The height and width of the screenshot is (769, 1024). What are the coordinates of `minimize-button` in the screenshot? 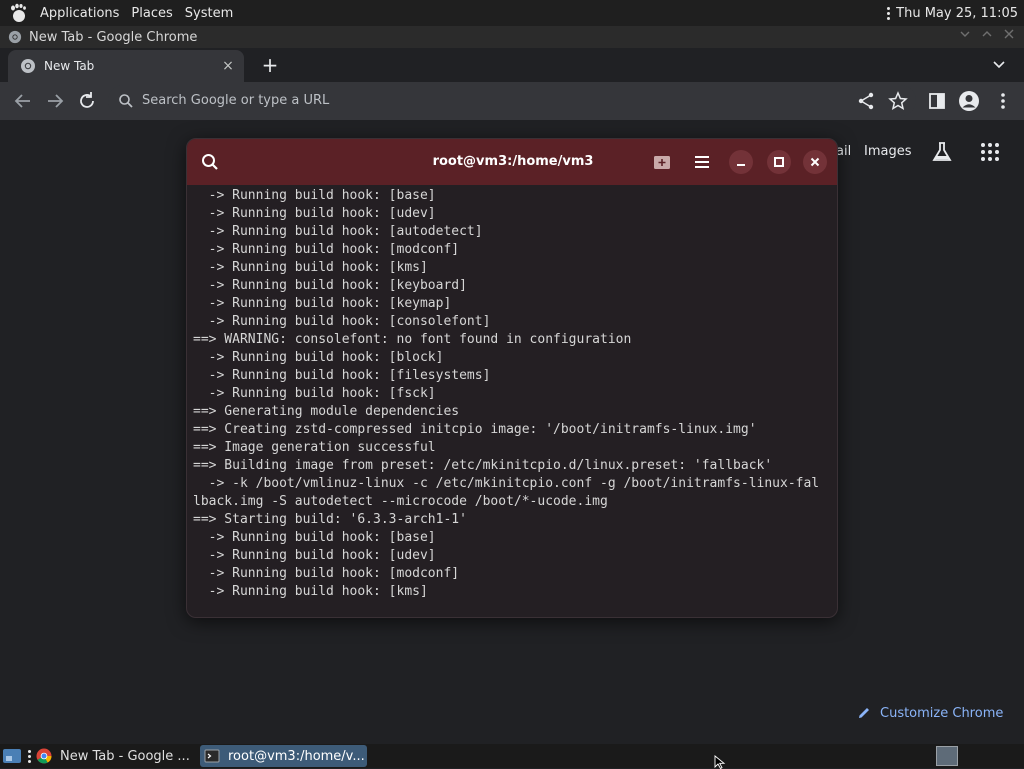 It's located at (741, 162).